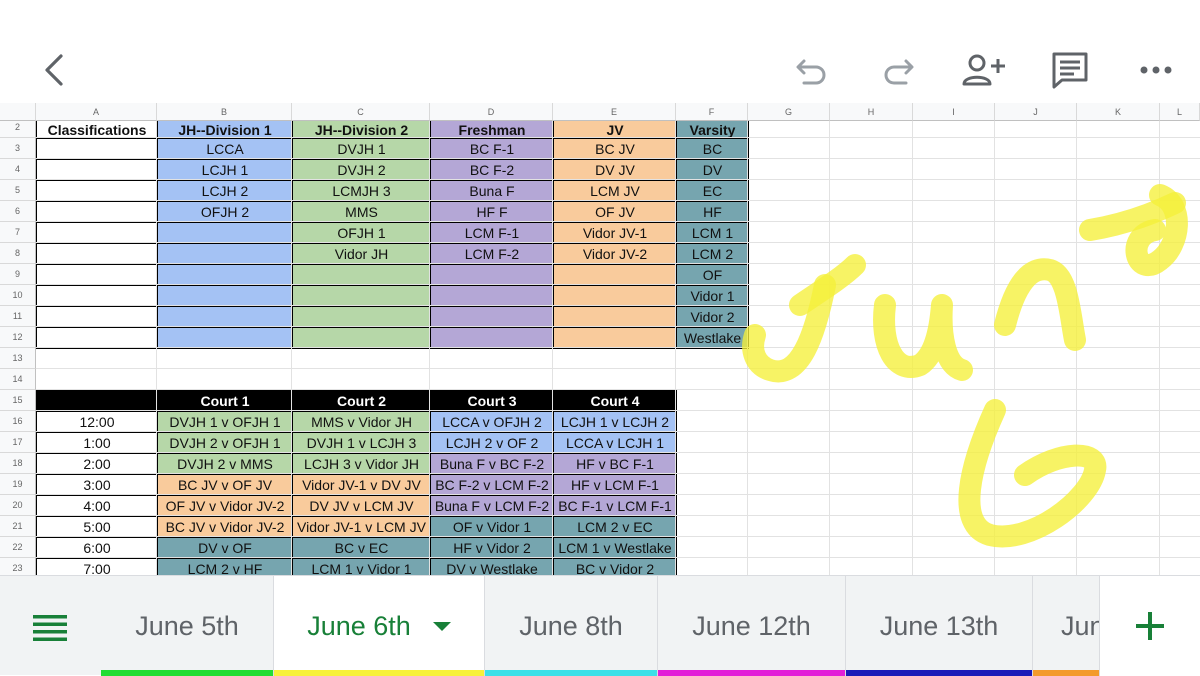 The width and height of the screenshot is (1200, 676). What do you see at coordinates (1180, 112) in the screenshot?
I see `column-header: L` at bounding box center [1180, 112].